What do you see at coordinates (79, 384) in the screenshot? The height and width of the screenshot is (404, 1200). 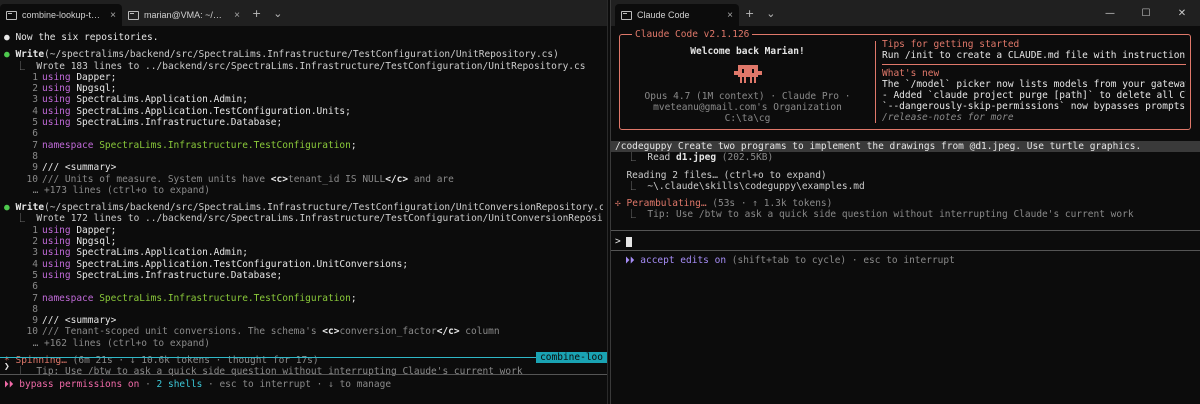 I see `permission-mode: bypass permissions on` at bounding box center [79, 384].